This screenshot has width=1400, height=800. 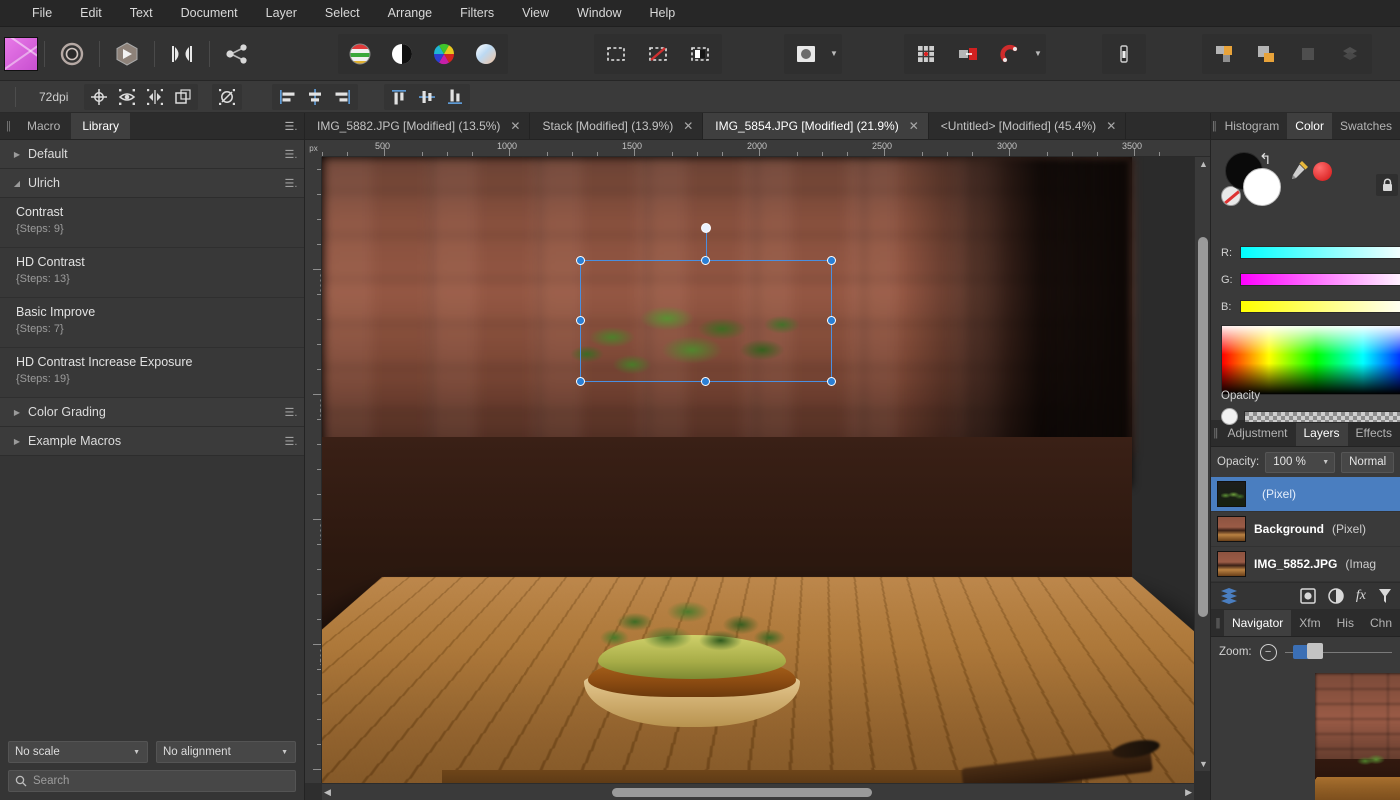 What do you see at coordinates (1319, 306) in the screenshot?
I see `blue-channel-bar` at bounding box center [1319, 306].